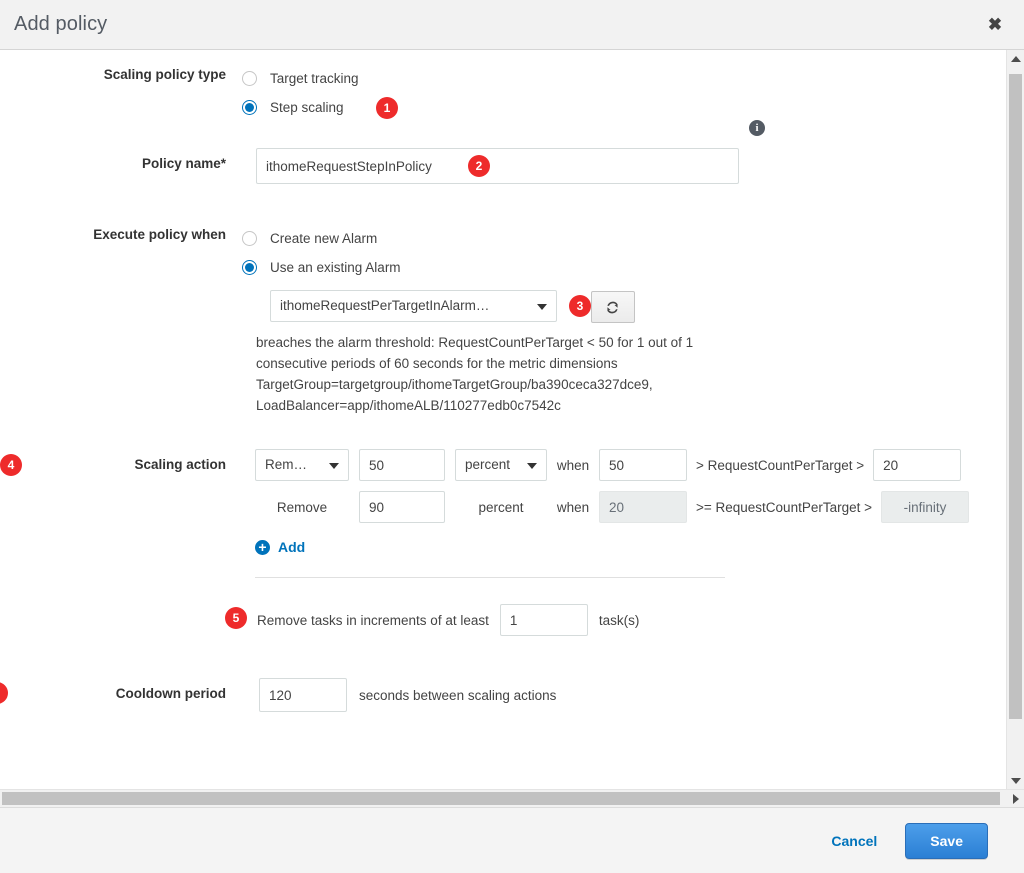  I want to click on scaling-action-operator-1: > RequestCountPerTarget >, so click(780, 465).